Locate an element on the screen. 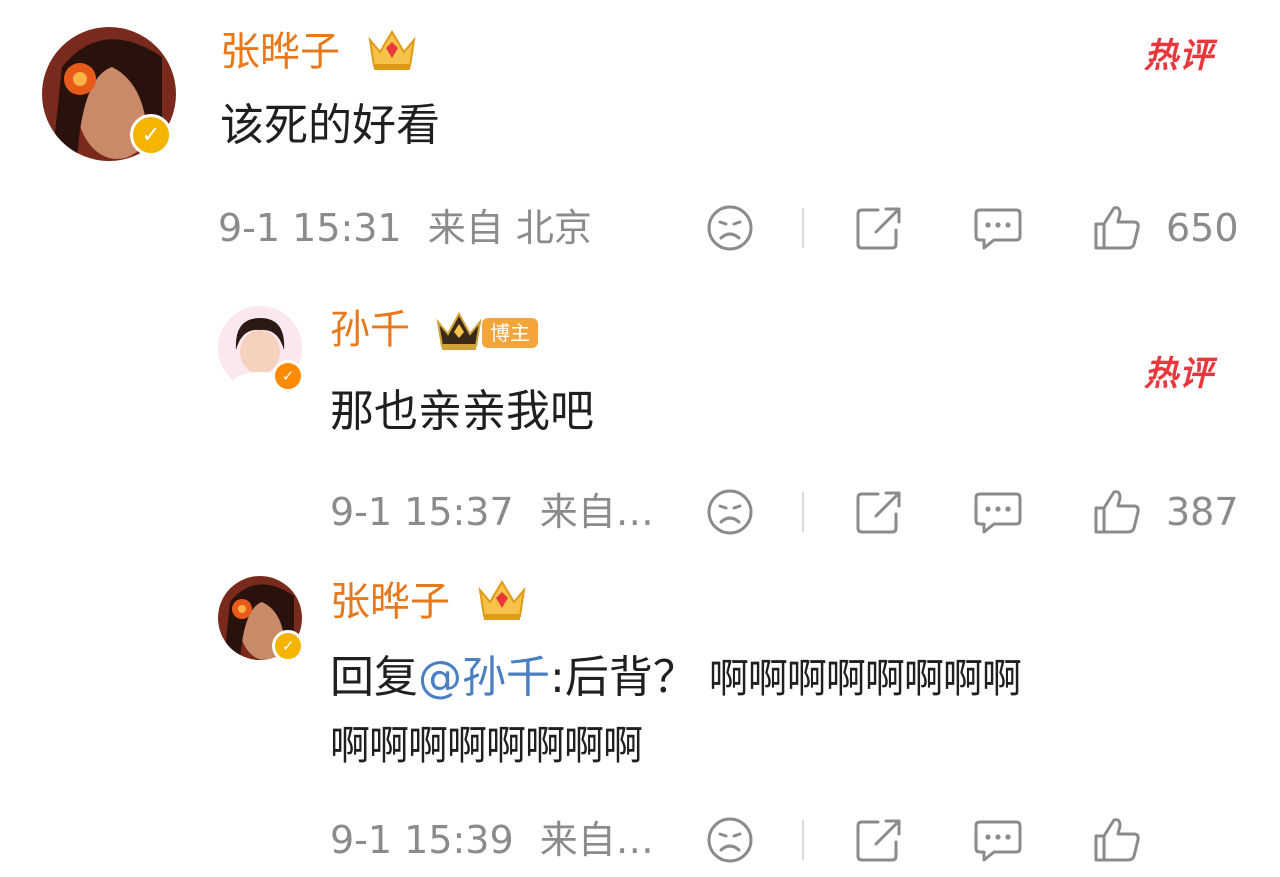 The height and width of the screenshot is (877, 1280). reply-text: :后背？ is located at coordinates (623, 677).